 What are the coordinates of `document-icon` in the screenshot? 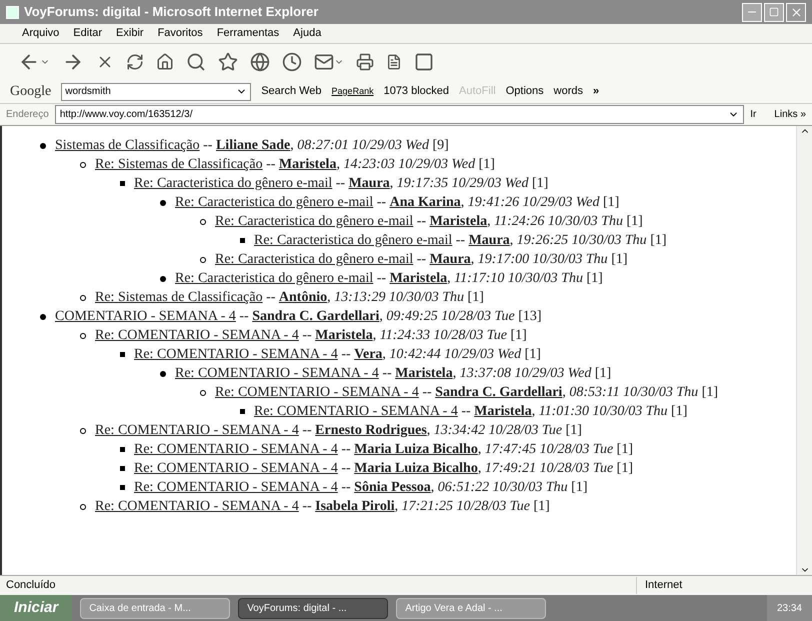 It's located at (394, 62).